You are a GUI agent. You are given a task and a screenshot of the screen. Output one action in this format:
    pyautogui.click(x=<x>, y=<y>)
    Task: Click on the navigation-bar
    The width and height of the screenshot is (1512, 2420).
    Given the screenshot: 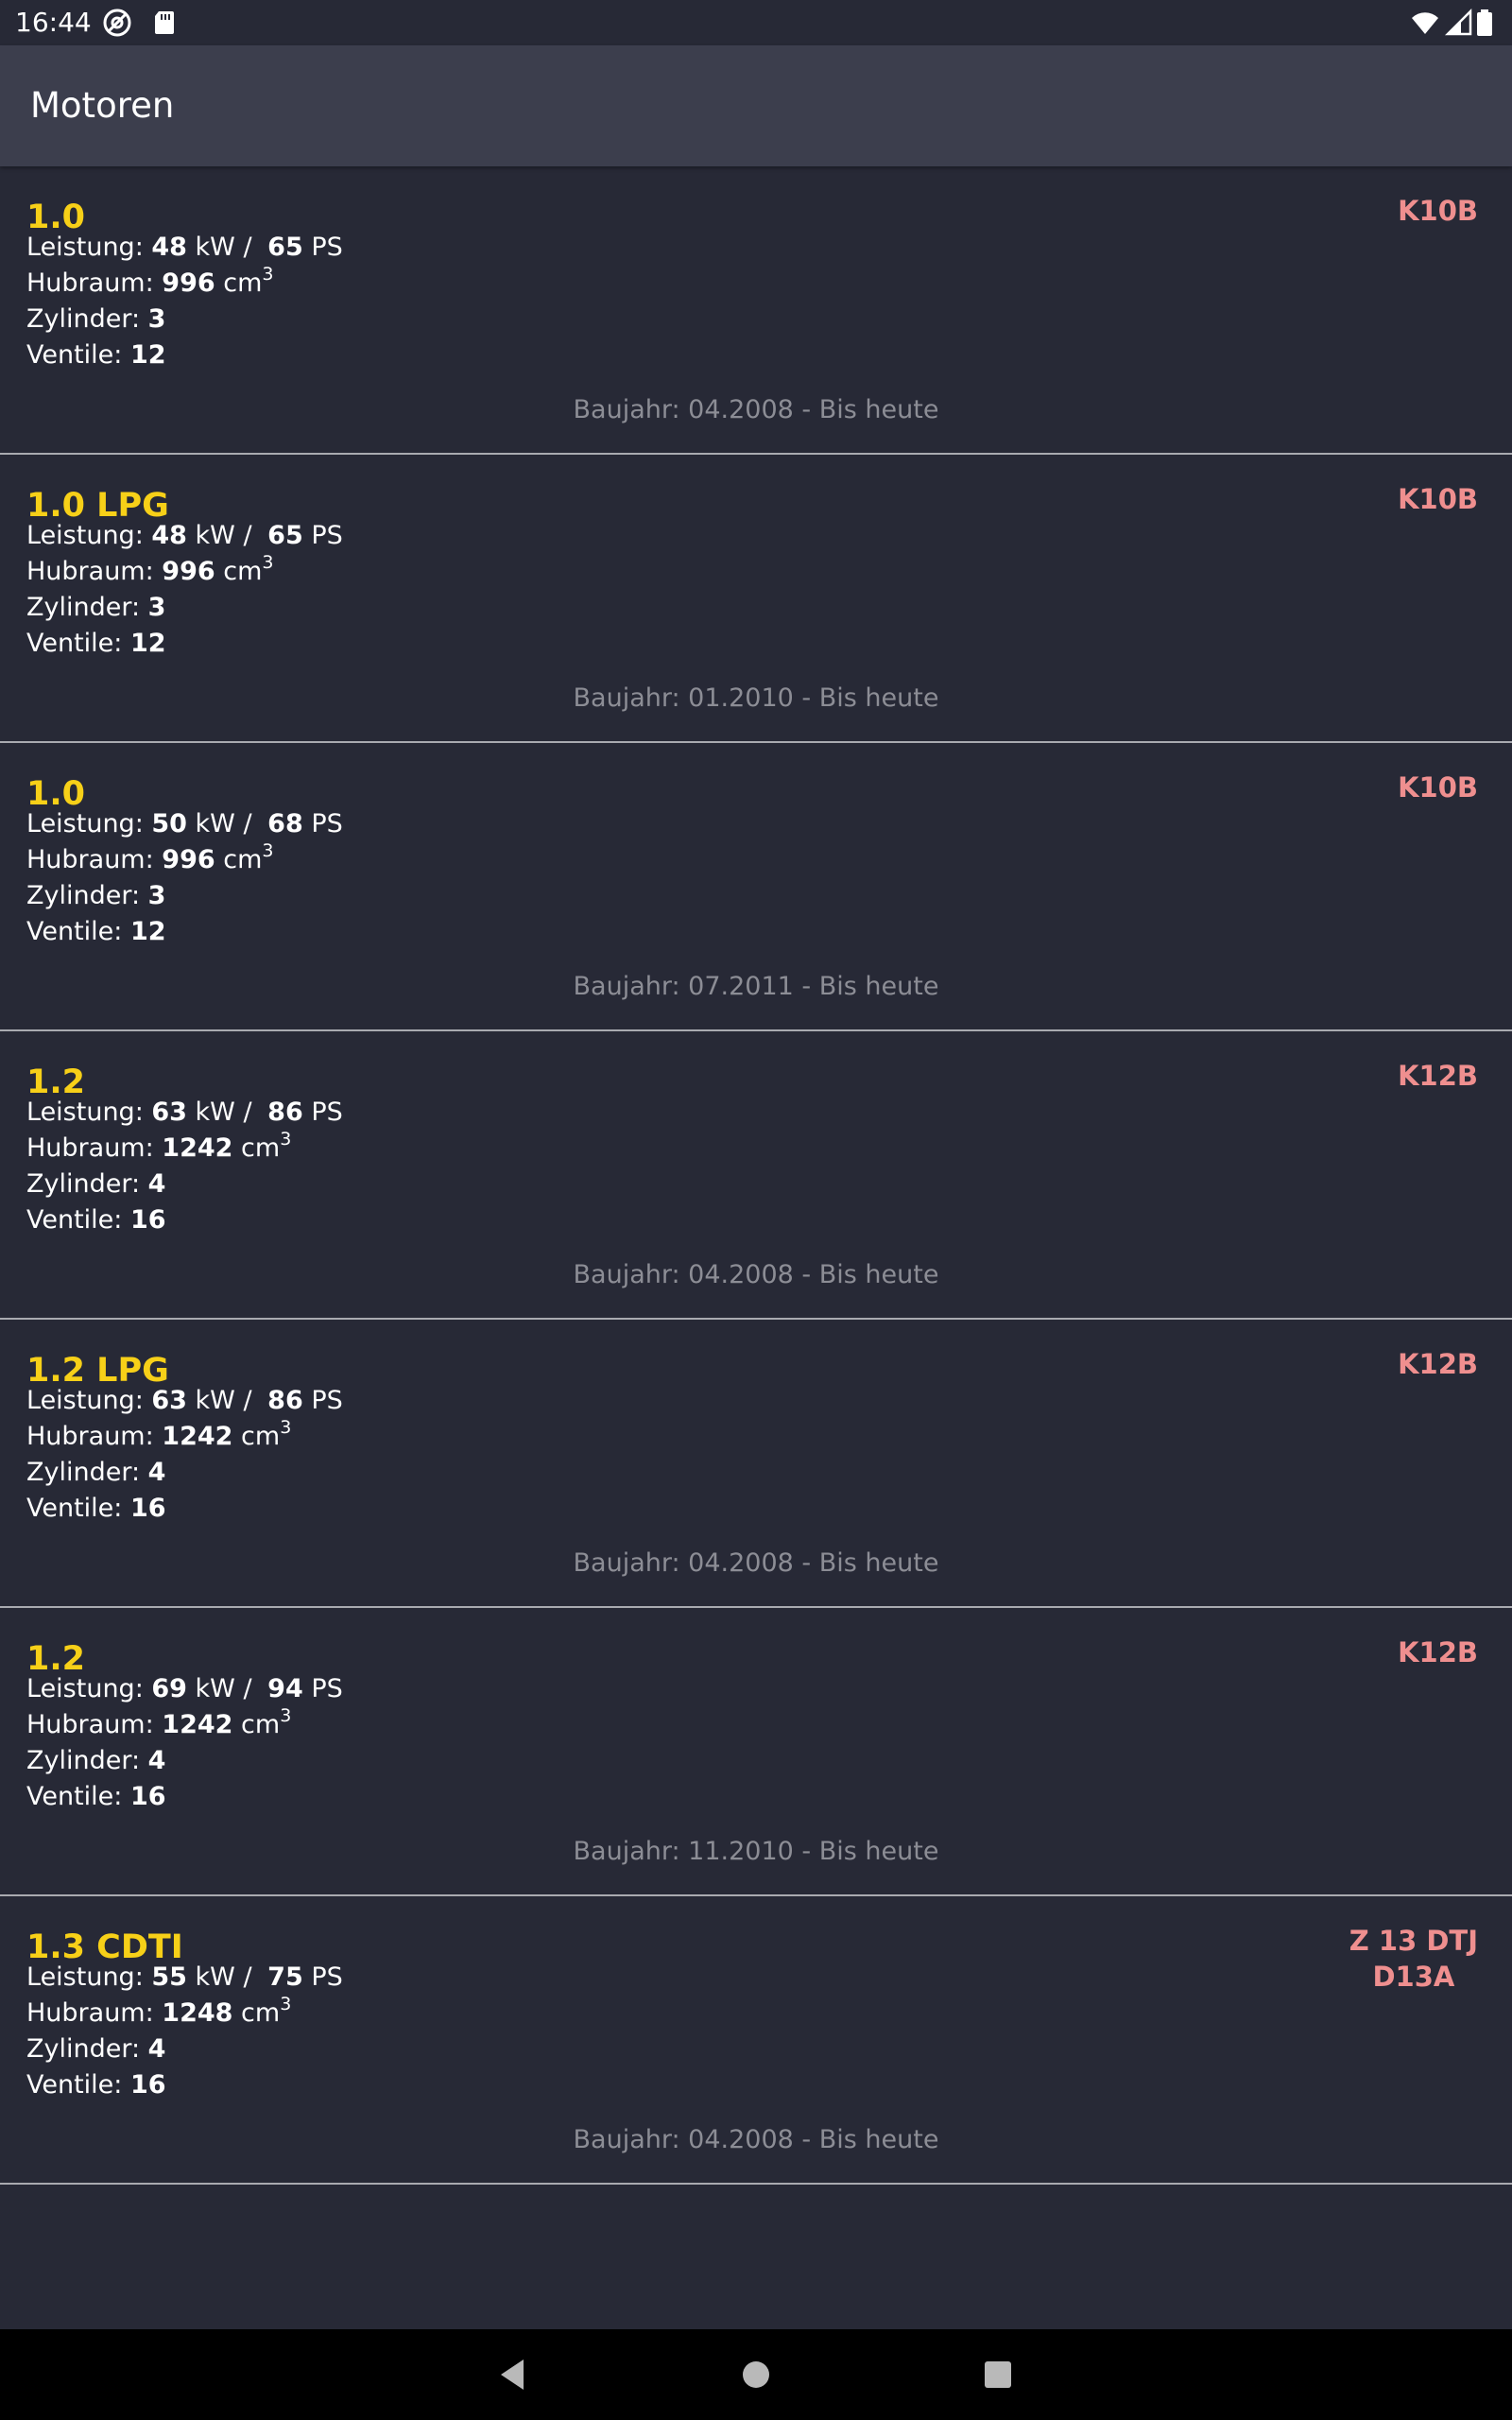 What is the action you would take?
    pyautogui.click(x=756, y=2374)
    